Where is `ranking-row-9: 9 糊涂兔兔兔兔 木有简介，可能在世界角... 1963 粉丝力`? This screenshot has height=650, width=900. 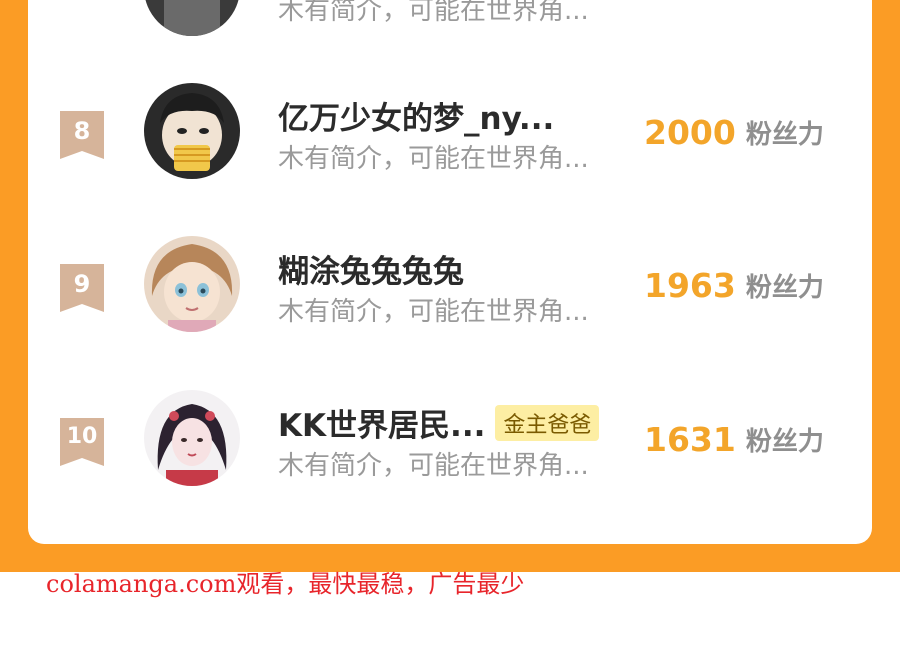
ranking-row-9: 9 糊涂兔兔兔兔 木有简介，可能在世界角... 1963 粉丝力 is located at coordinates (450, 286).